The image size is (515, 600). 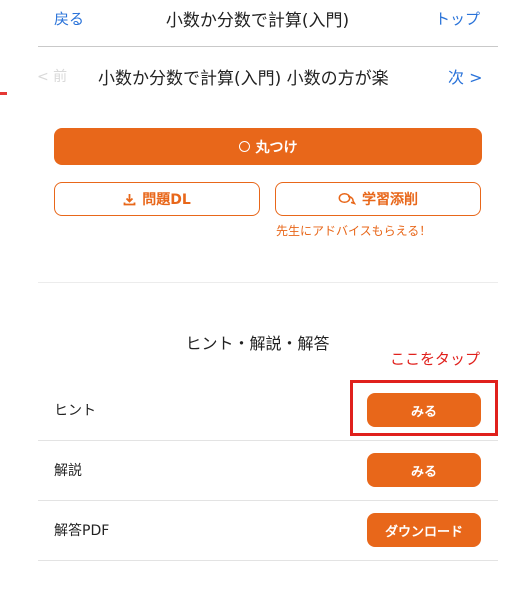 I want to click on panel-divider, so click(x=268, y=282).